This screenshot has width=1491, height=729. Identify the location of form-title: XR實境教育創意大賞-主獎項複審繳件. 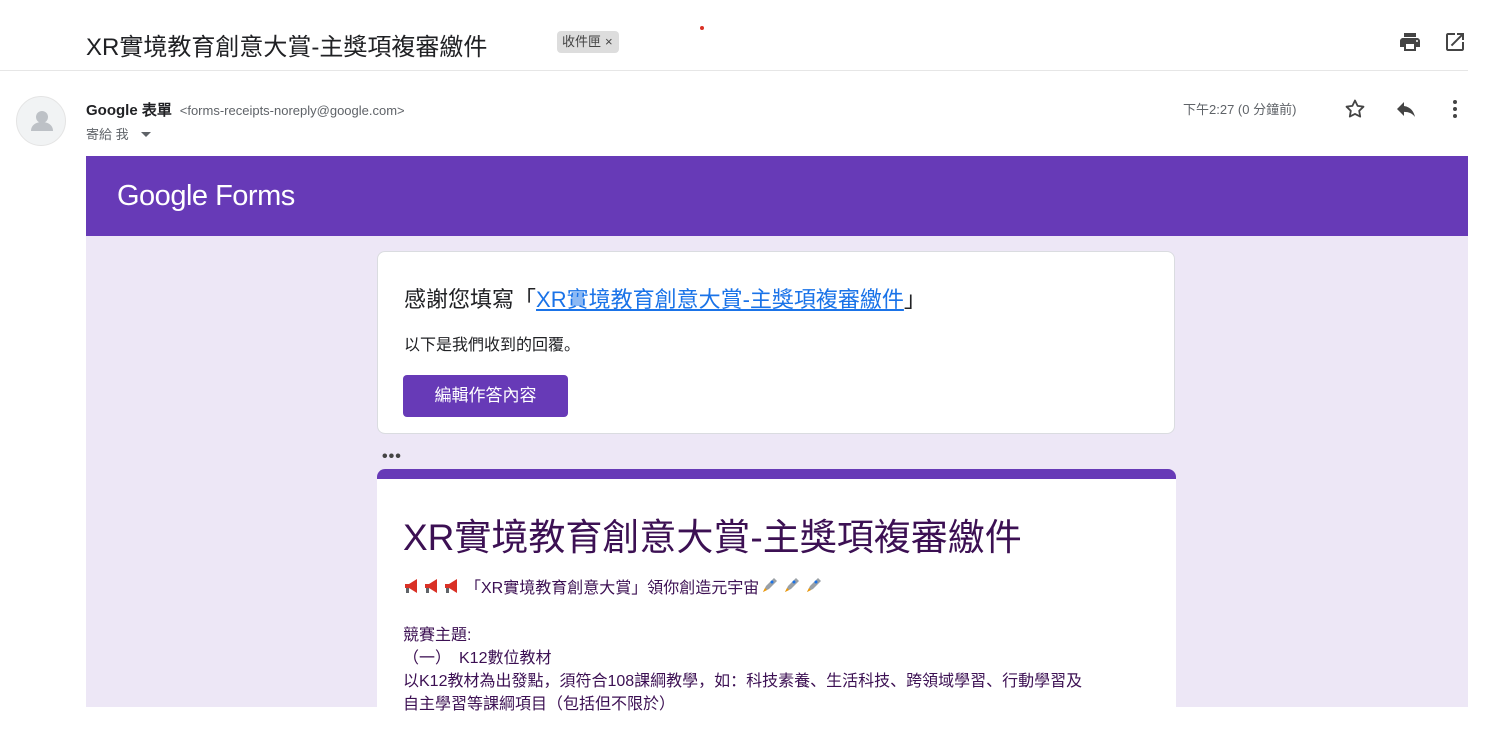
(712, 537).